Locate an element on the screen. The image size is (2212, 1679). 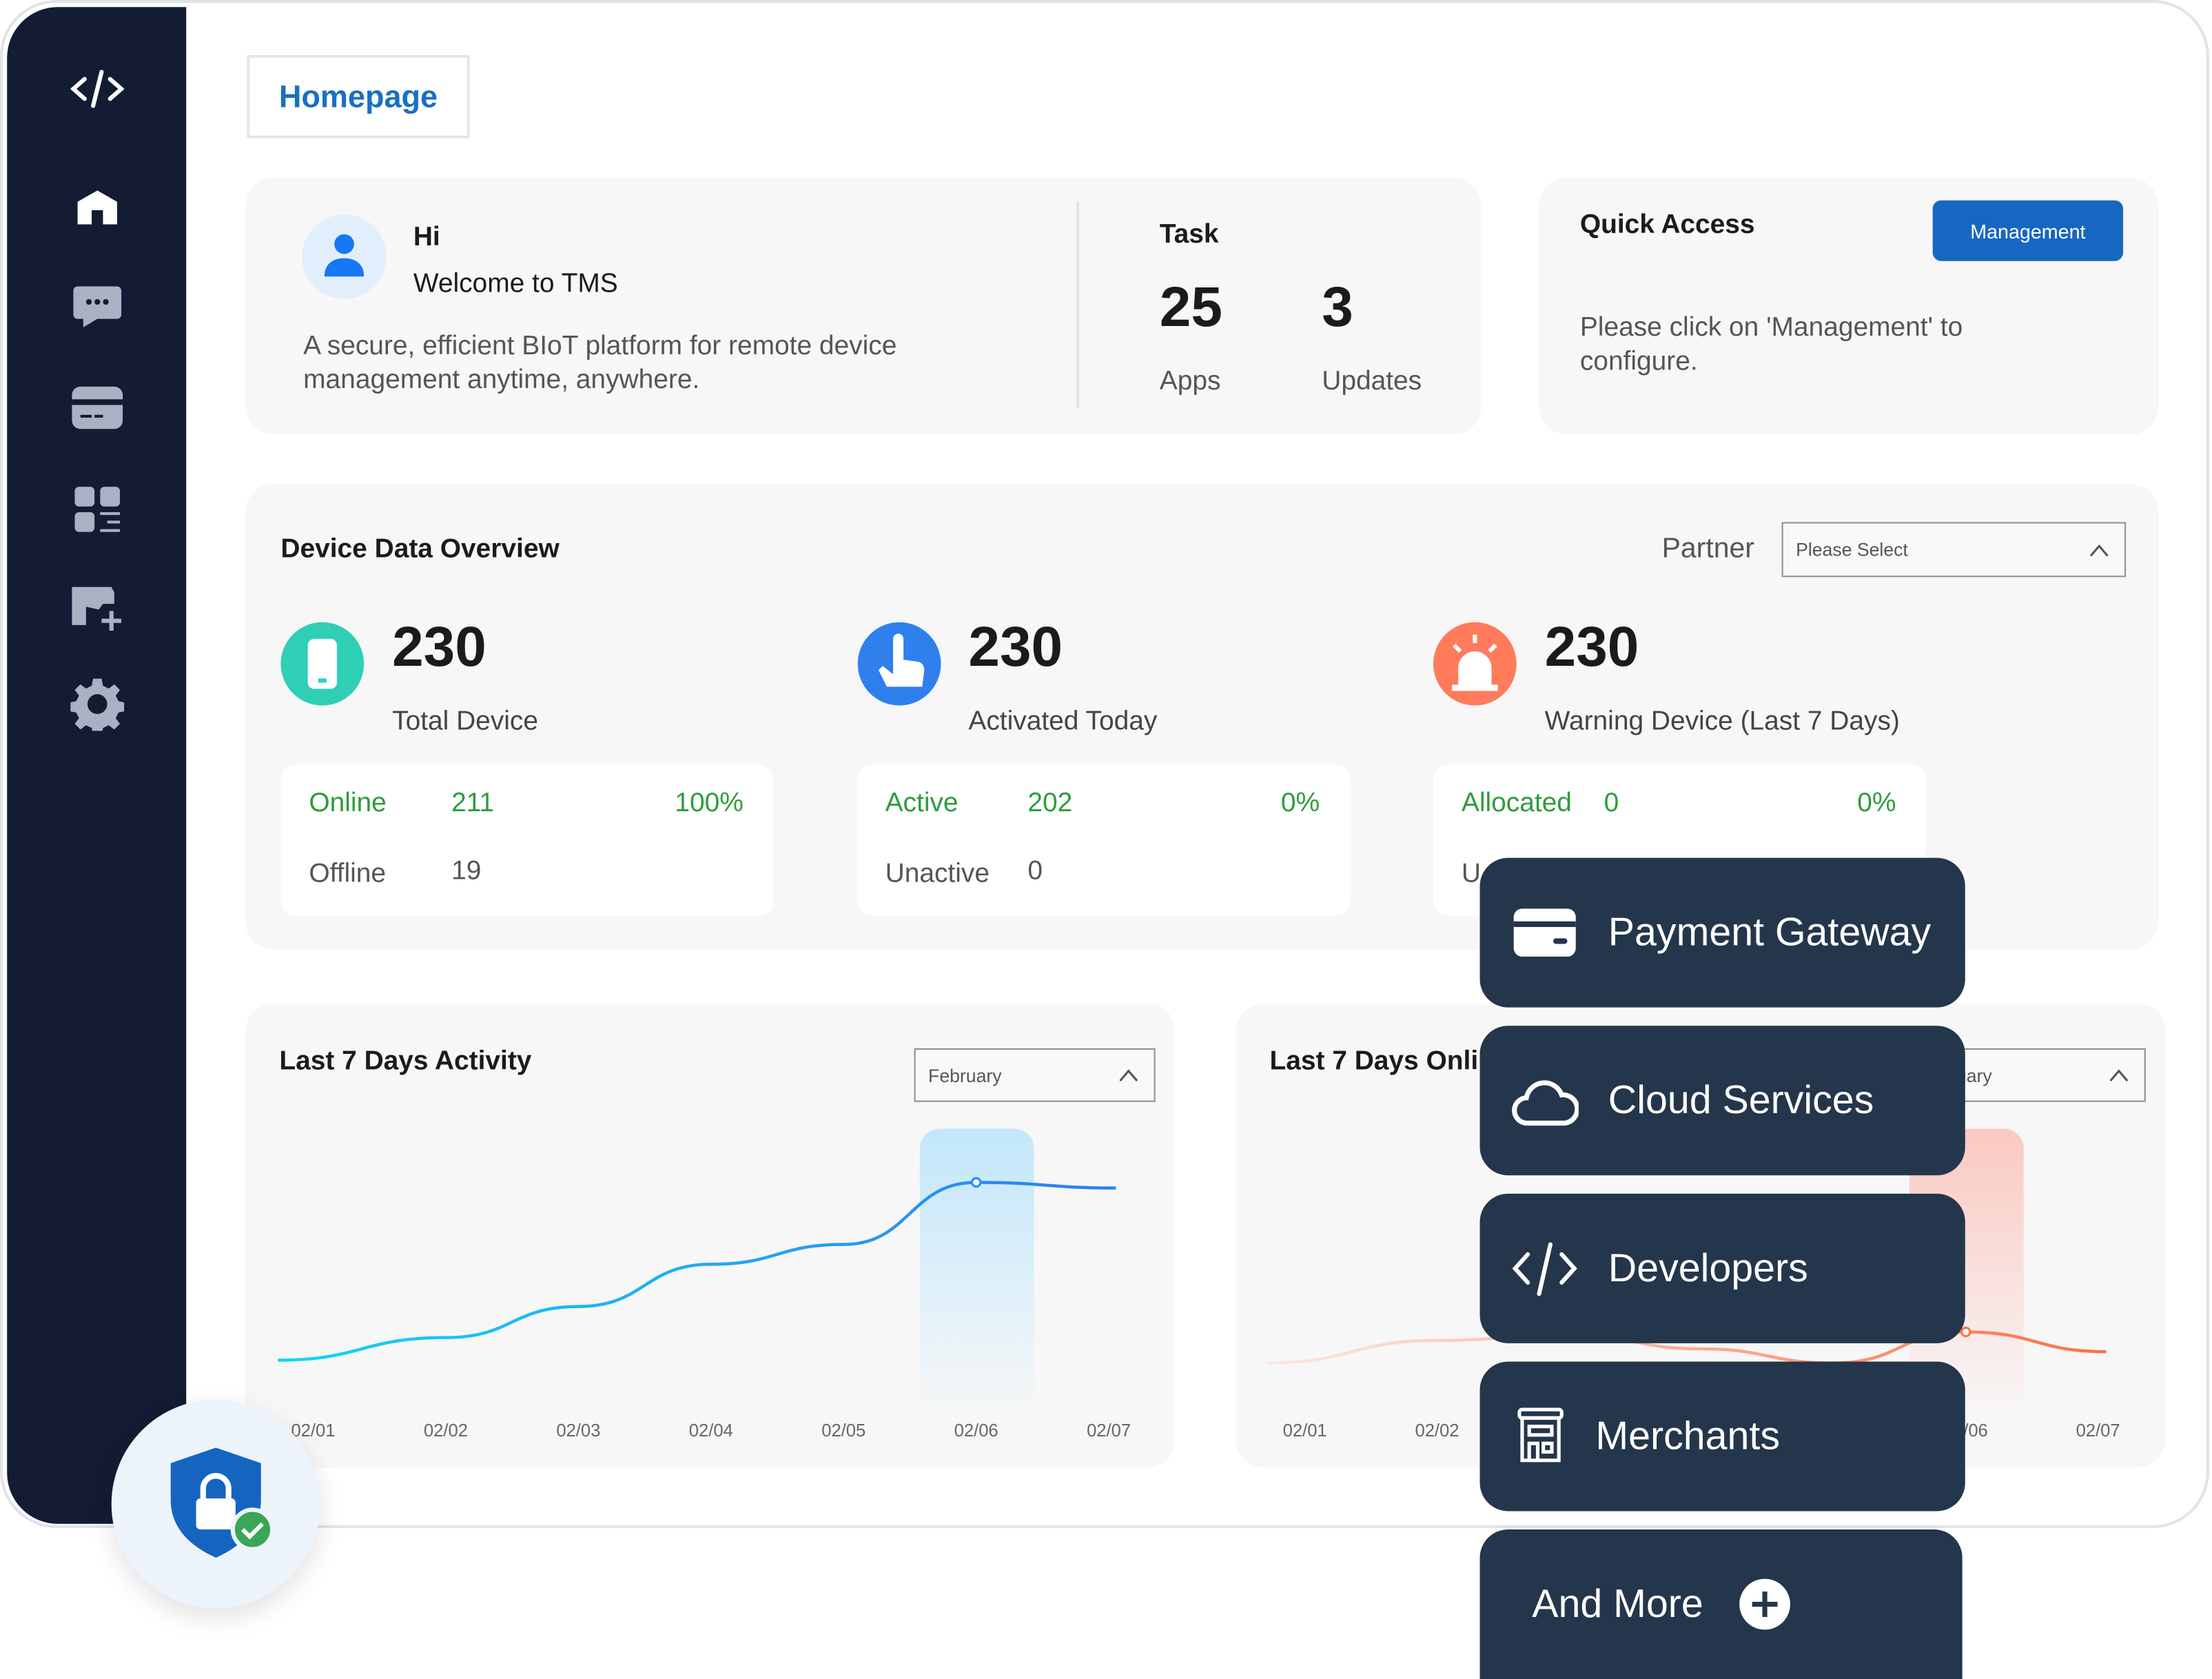
menu-item-developers: Developers is located at coordinates (1722, 1268).